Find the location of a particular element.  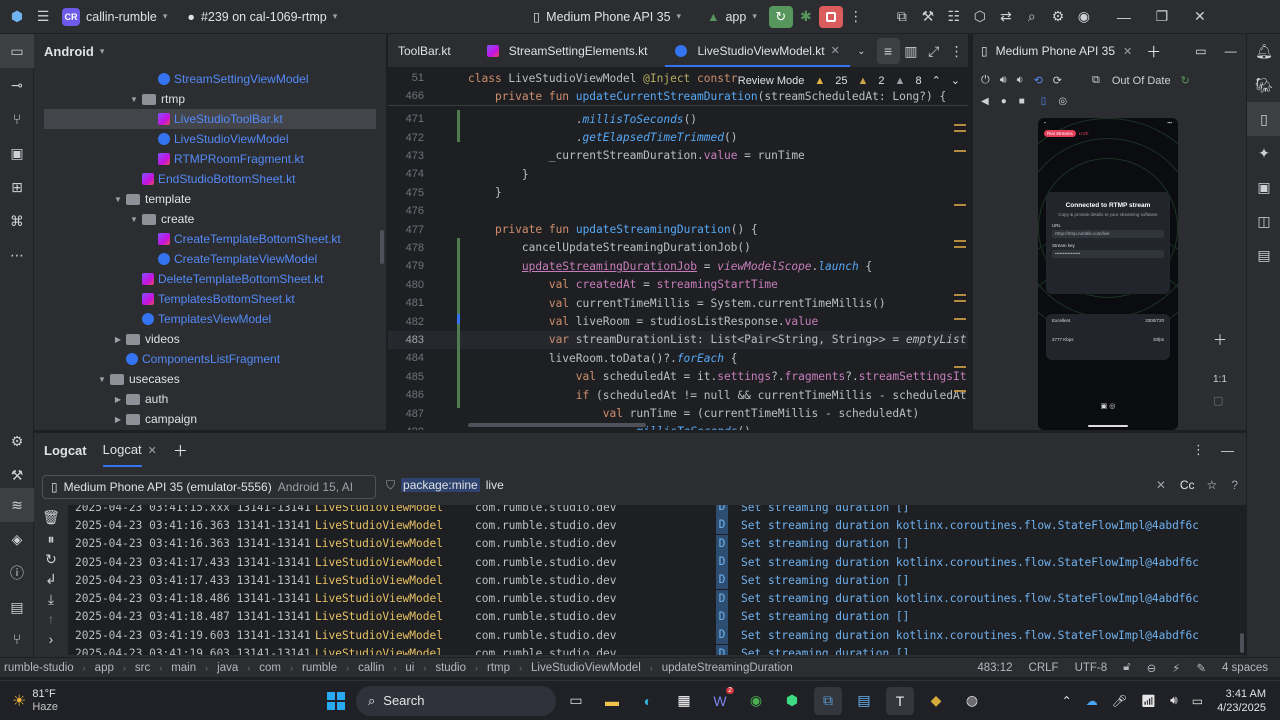

logcat-tool-icon: ≋ is located at coordinates (17, 505).